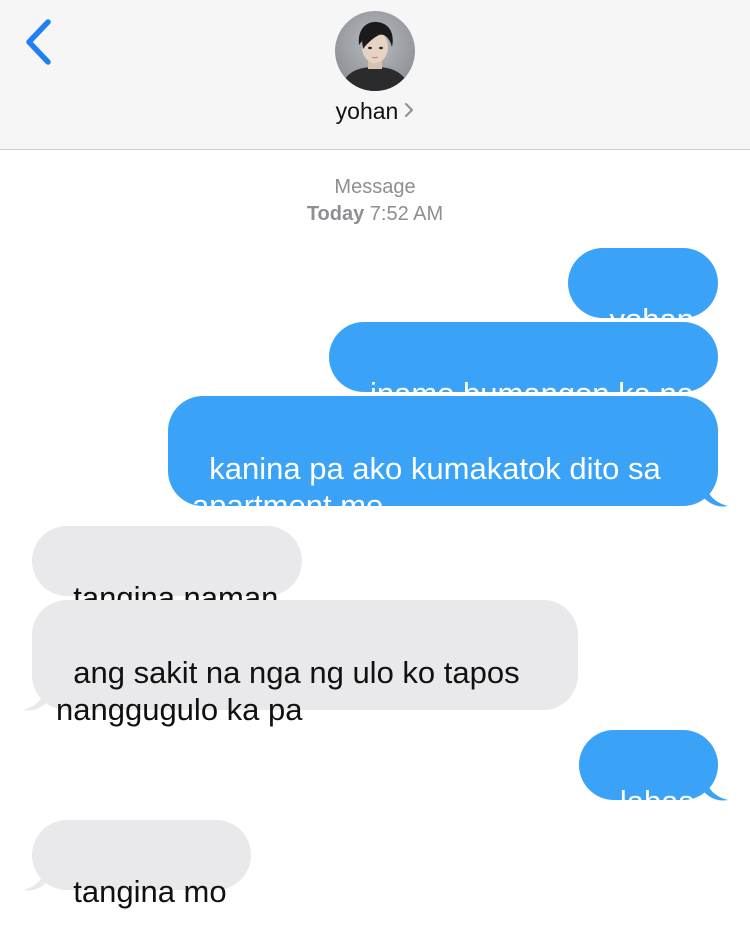  I want to click on contact-name: yohan, so click(367, 111).